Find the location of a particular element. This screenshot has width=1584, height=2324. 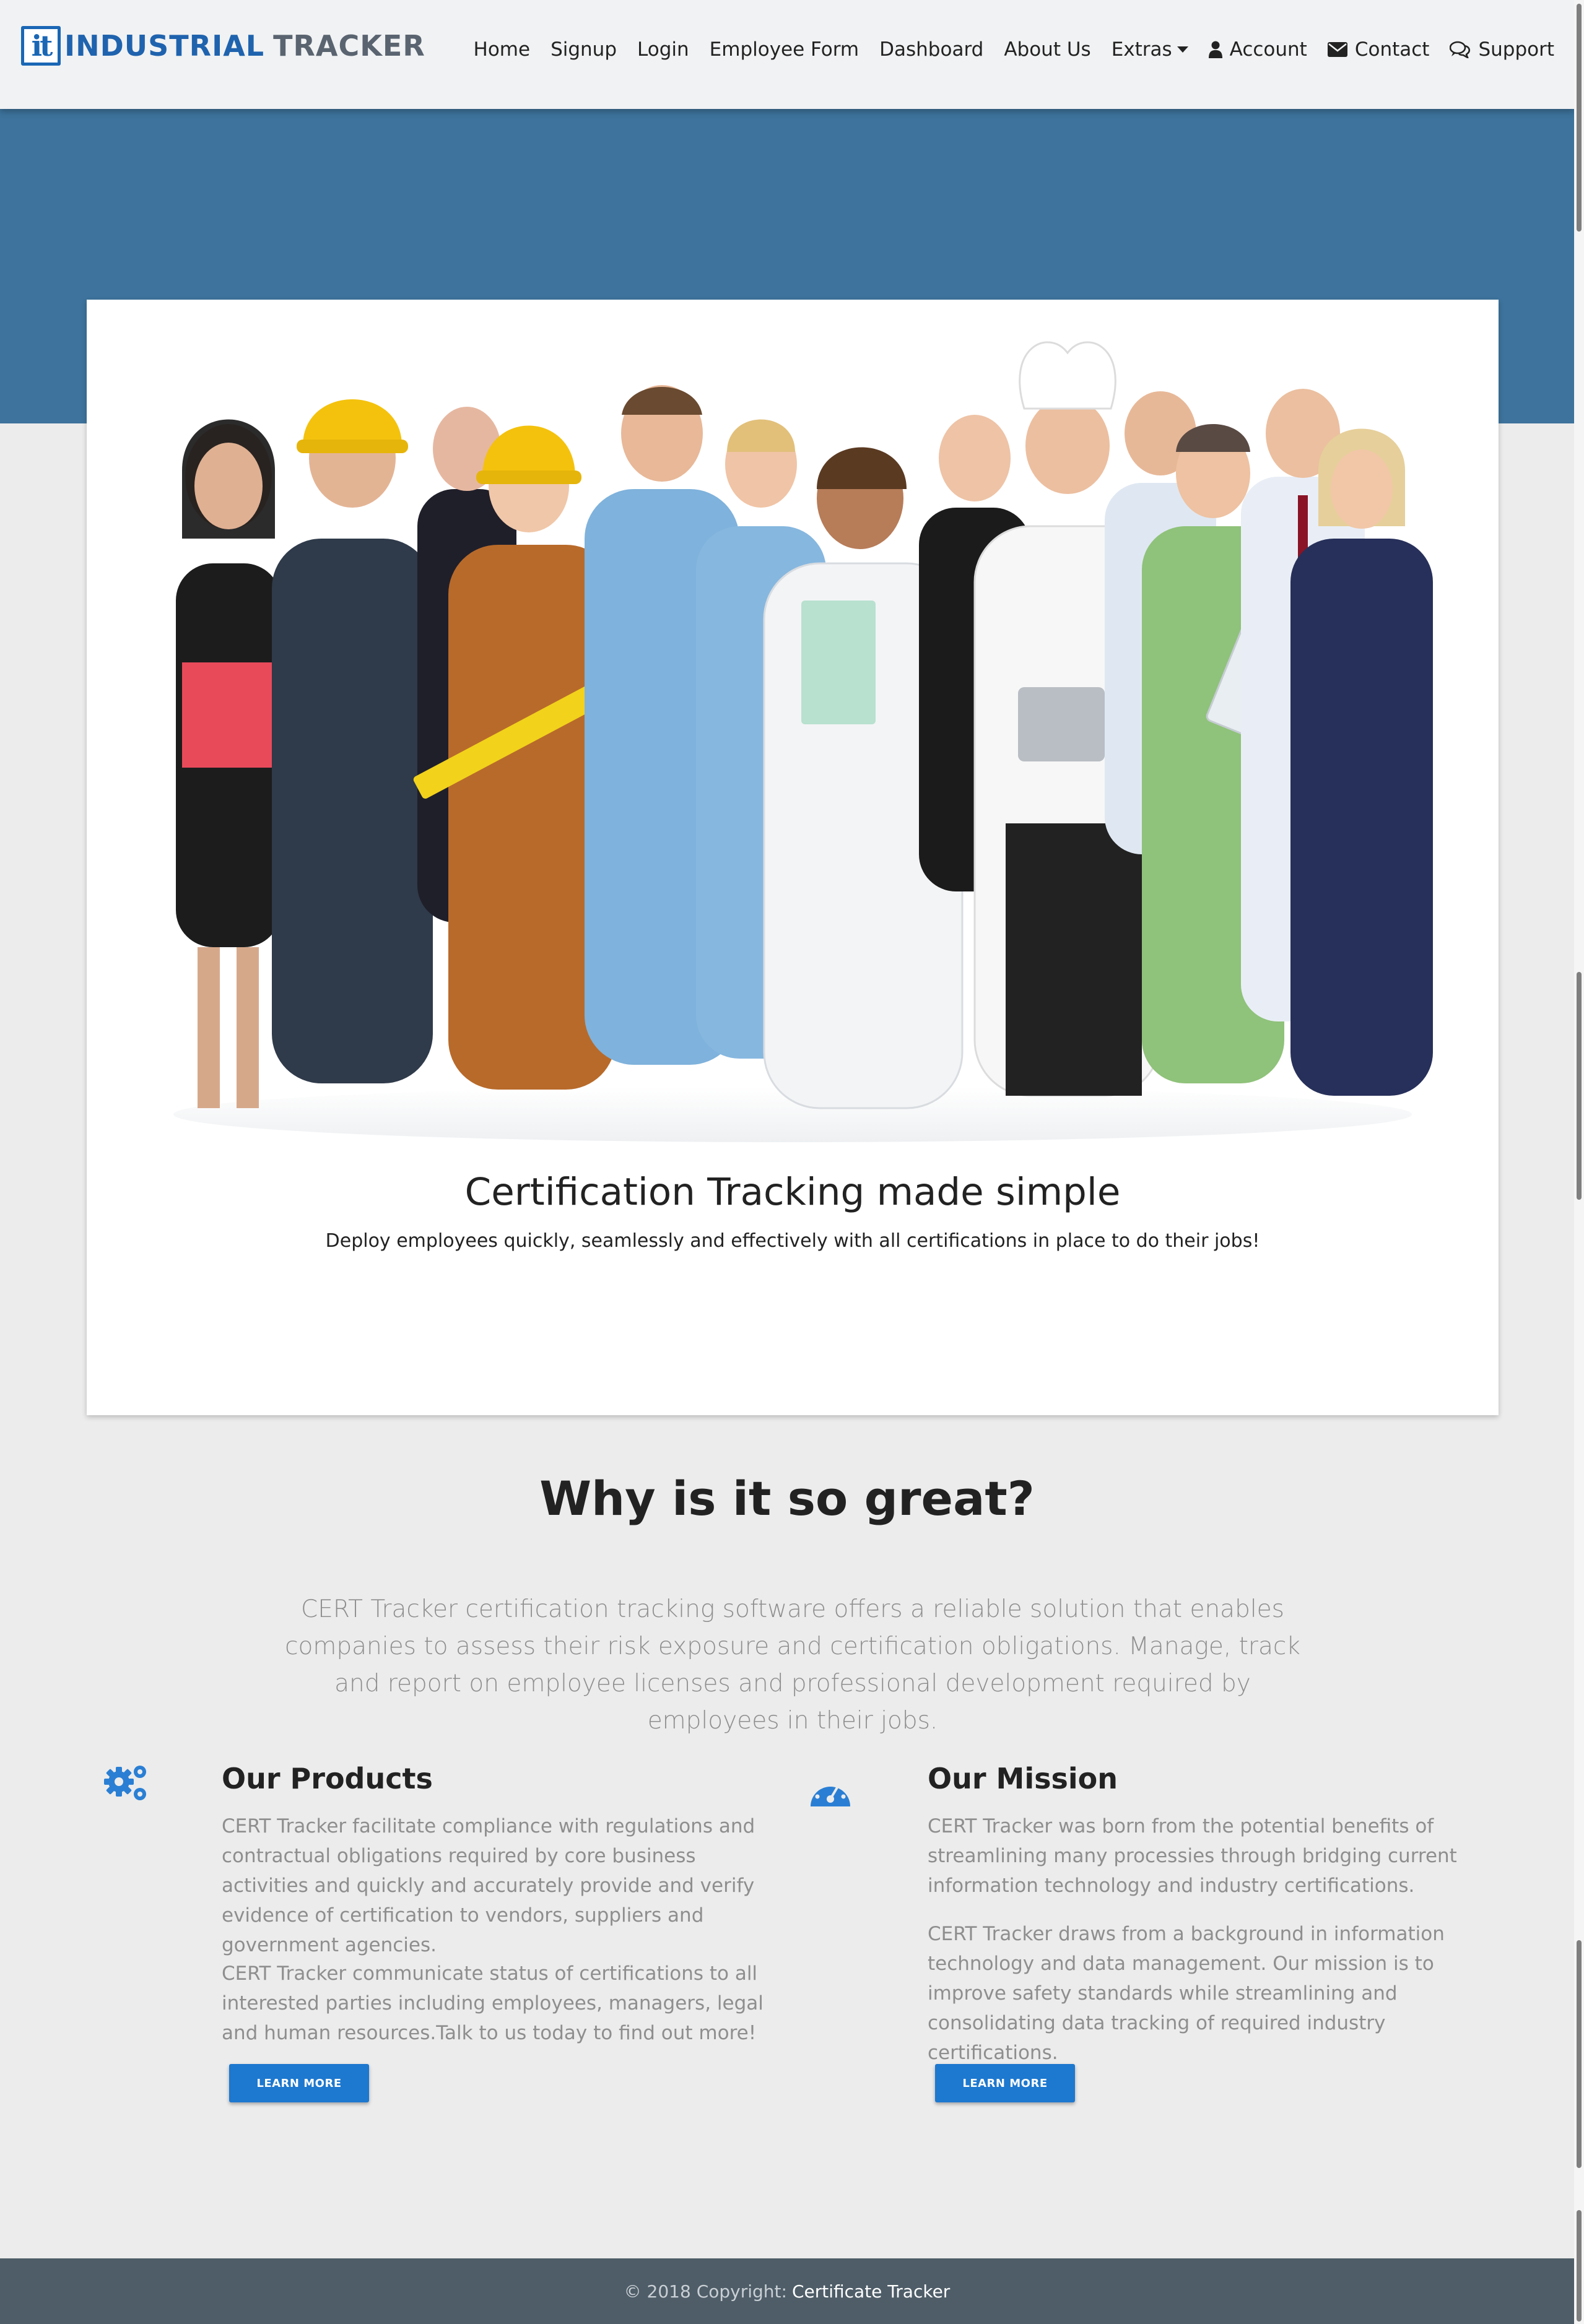

dashboard-gauge-icon is located at coordinates (830, 1792).